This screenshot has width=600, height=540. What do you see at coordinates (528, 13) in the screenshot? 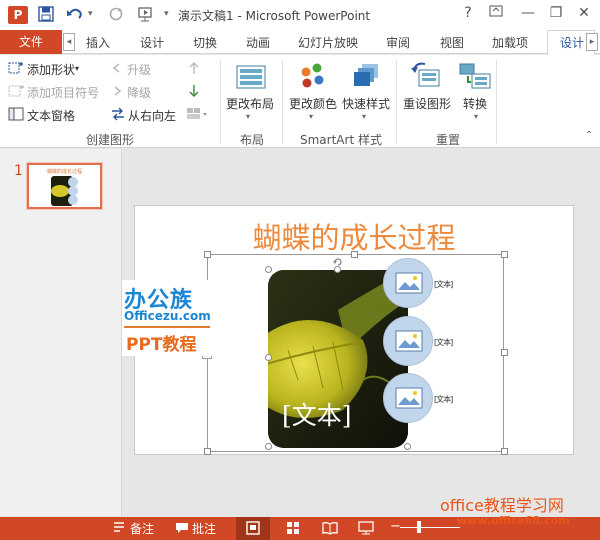
I see `minimize-button: —` at bounding box center [528, 13].